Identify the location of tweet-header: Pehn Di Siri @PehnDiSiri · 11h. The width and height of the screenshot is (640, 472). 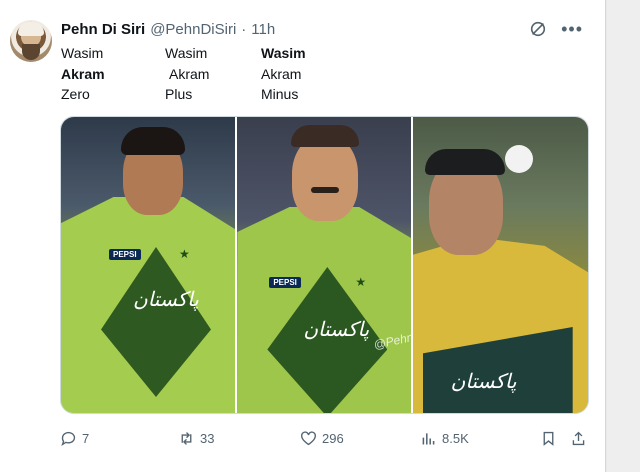
(168, 29).